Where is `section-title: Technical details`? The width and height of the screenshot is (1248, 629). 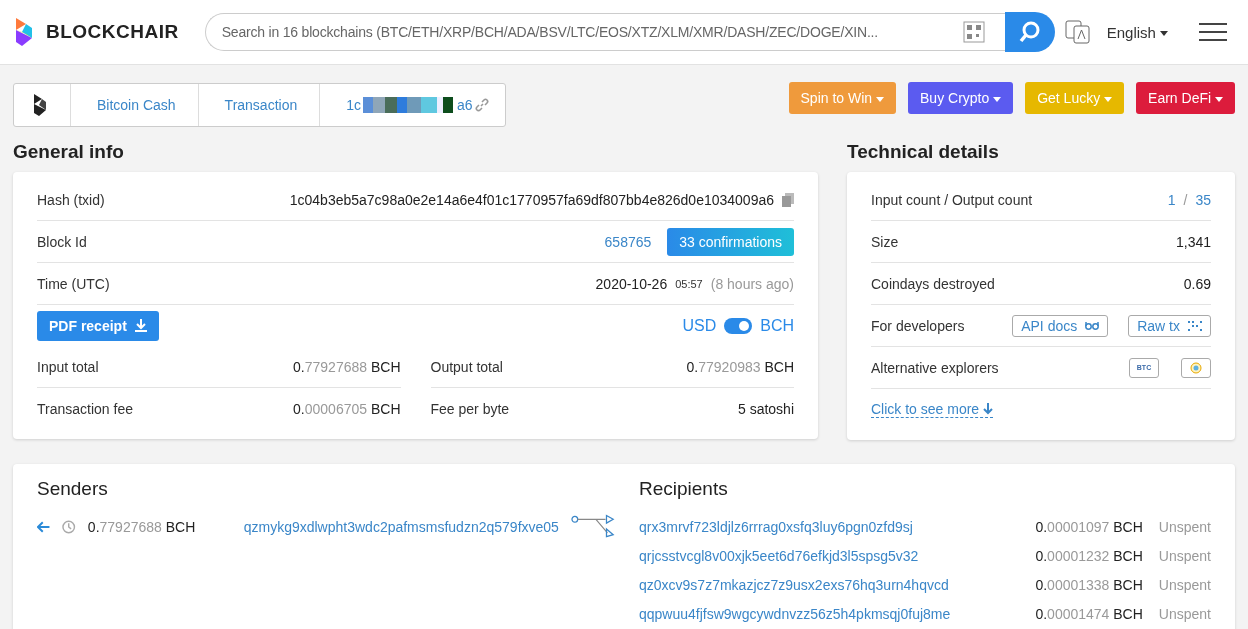
section-title: Technical details is located at coordinates (923, 152).